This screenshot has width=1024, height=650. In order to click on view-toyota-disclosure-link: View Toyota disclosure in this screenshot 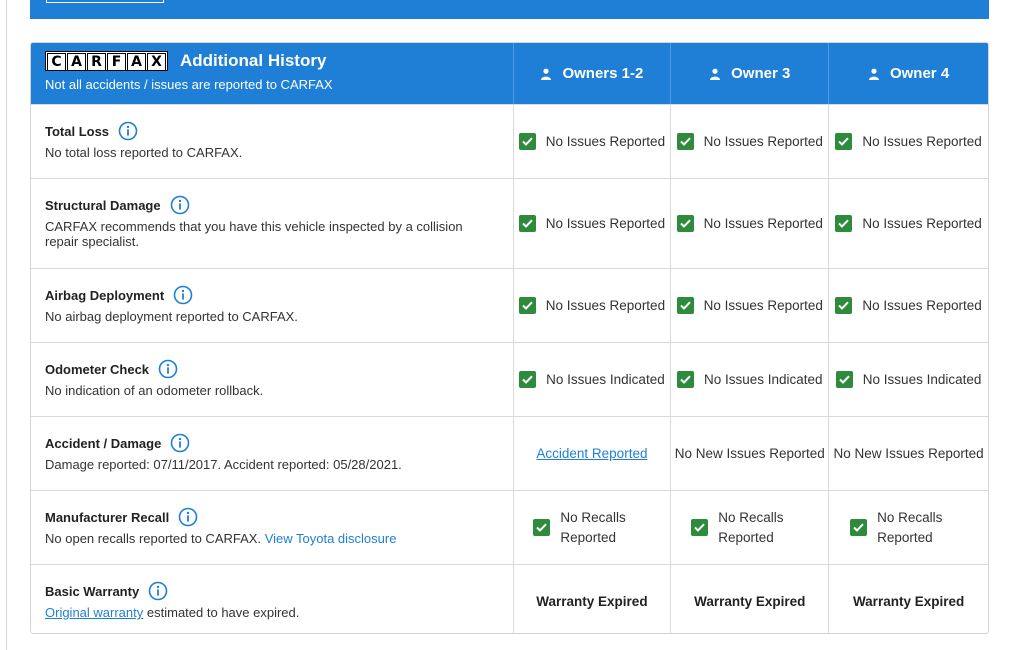, I will do `click(331, 538)`.